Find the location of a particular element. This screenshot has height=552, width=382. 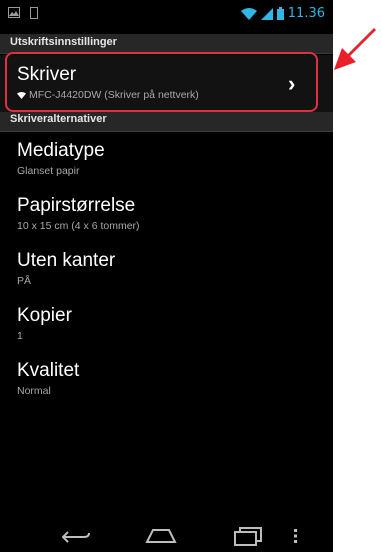

wifi-icon is located at coordinates (248, 13).